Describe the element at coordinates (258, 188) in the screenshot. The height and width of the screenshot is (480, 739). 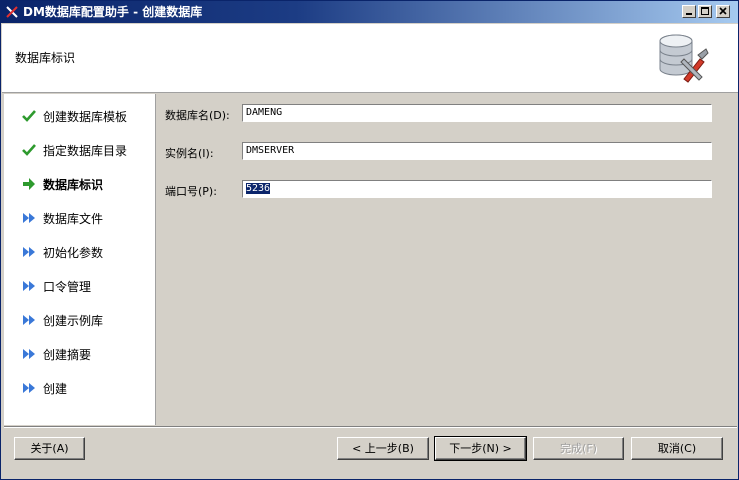
I see `port-value: 5236` at that location.